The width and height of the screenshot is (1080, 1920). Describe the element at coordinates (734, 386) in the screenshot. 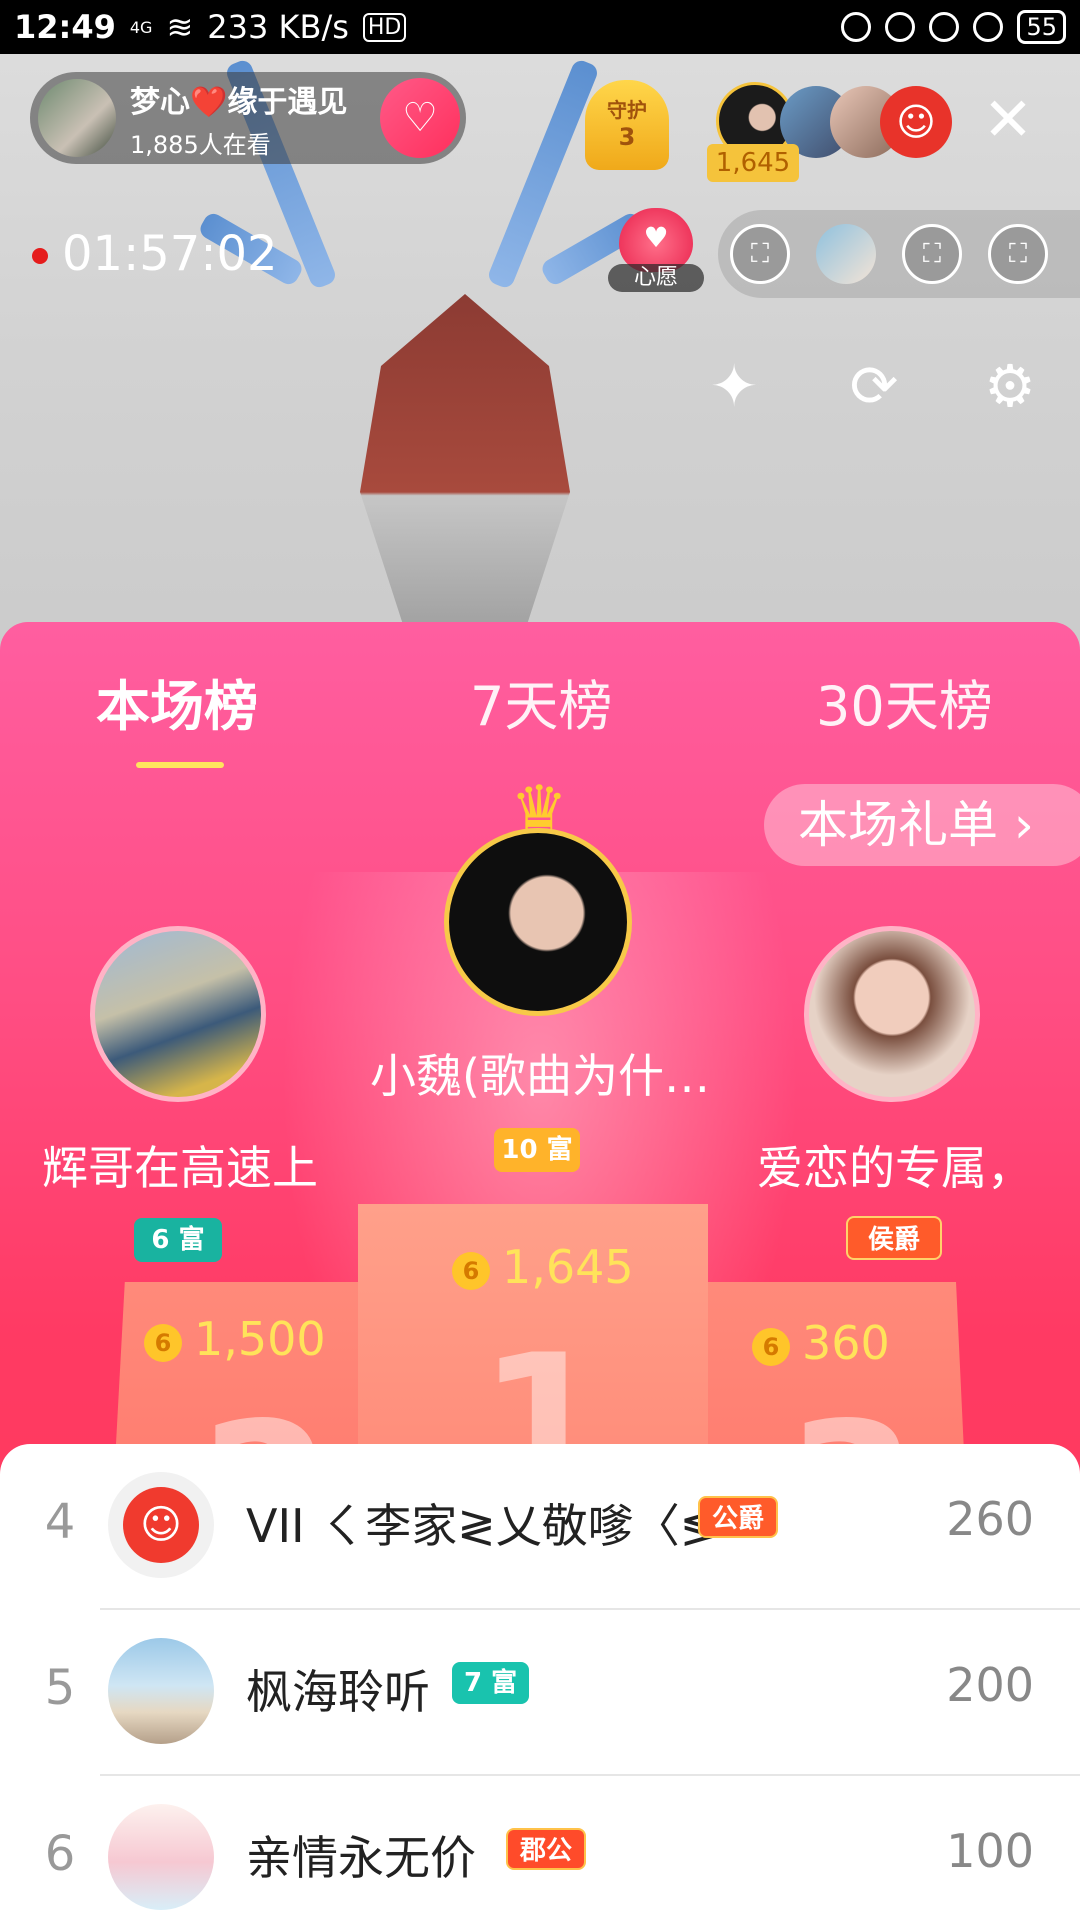

I see `magic-wand-icon: ✦` at that location.